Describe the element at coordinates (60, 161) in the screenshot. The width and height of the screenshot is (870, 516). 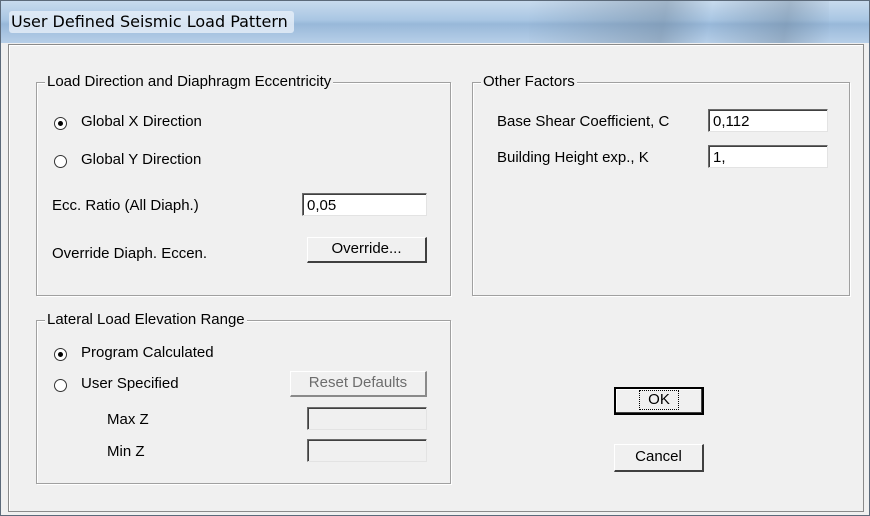
I see `global-y-radio` at that location.